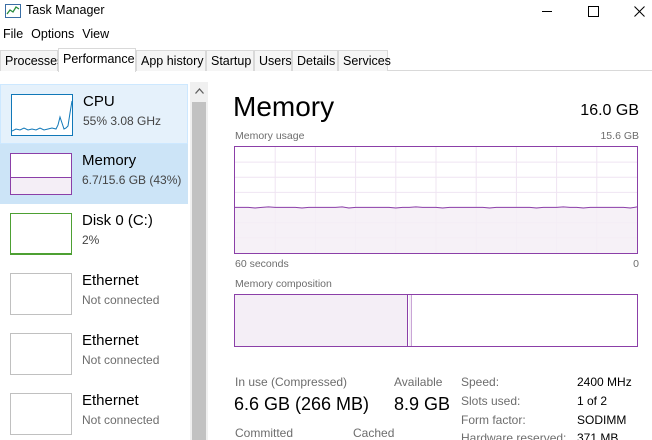 The image size is (652, 440). I want to click on sidebar-item-ethernet-1: Ethernet Not connected, so click(94, 294).